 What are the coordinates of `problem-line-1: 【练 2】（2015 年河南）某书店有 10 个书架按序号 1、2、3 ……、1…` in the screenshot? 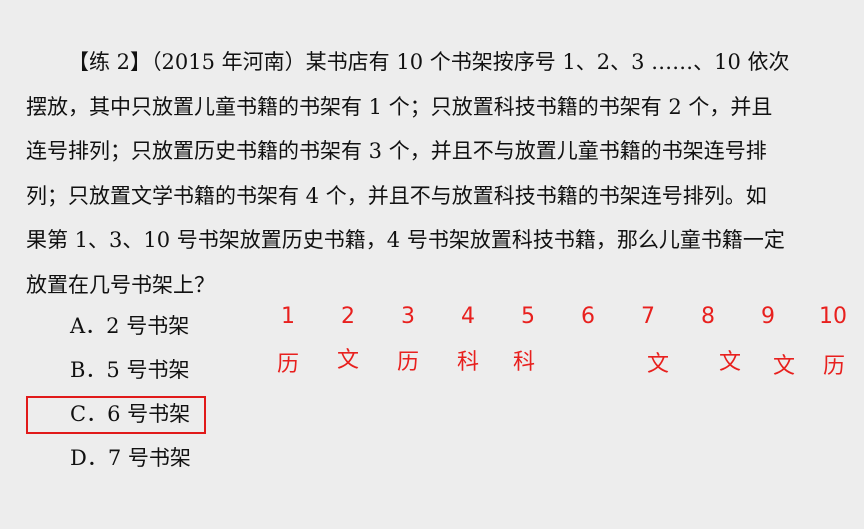 It's located at (429, 62).